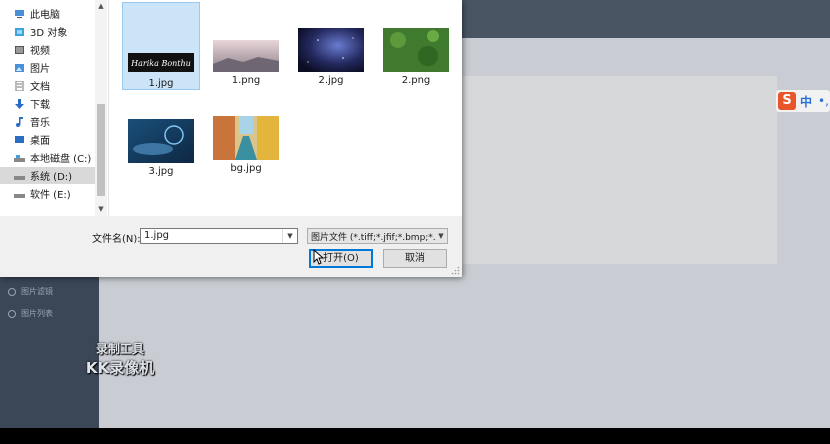  Describe the element at coordinates (787, 101) in the screenshot. I see `sogou-logo-icon: S` at that location.